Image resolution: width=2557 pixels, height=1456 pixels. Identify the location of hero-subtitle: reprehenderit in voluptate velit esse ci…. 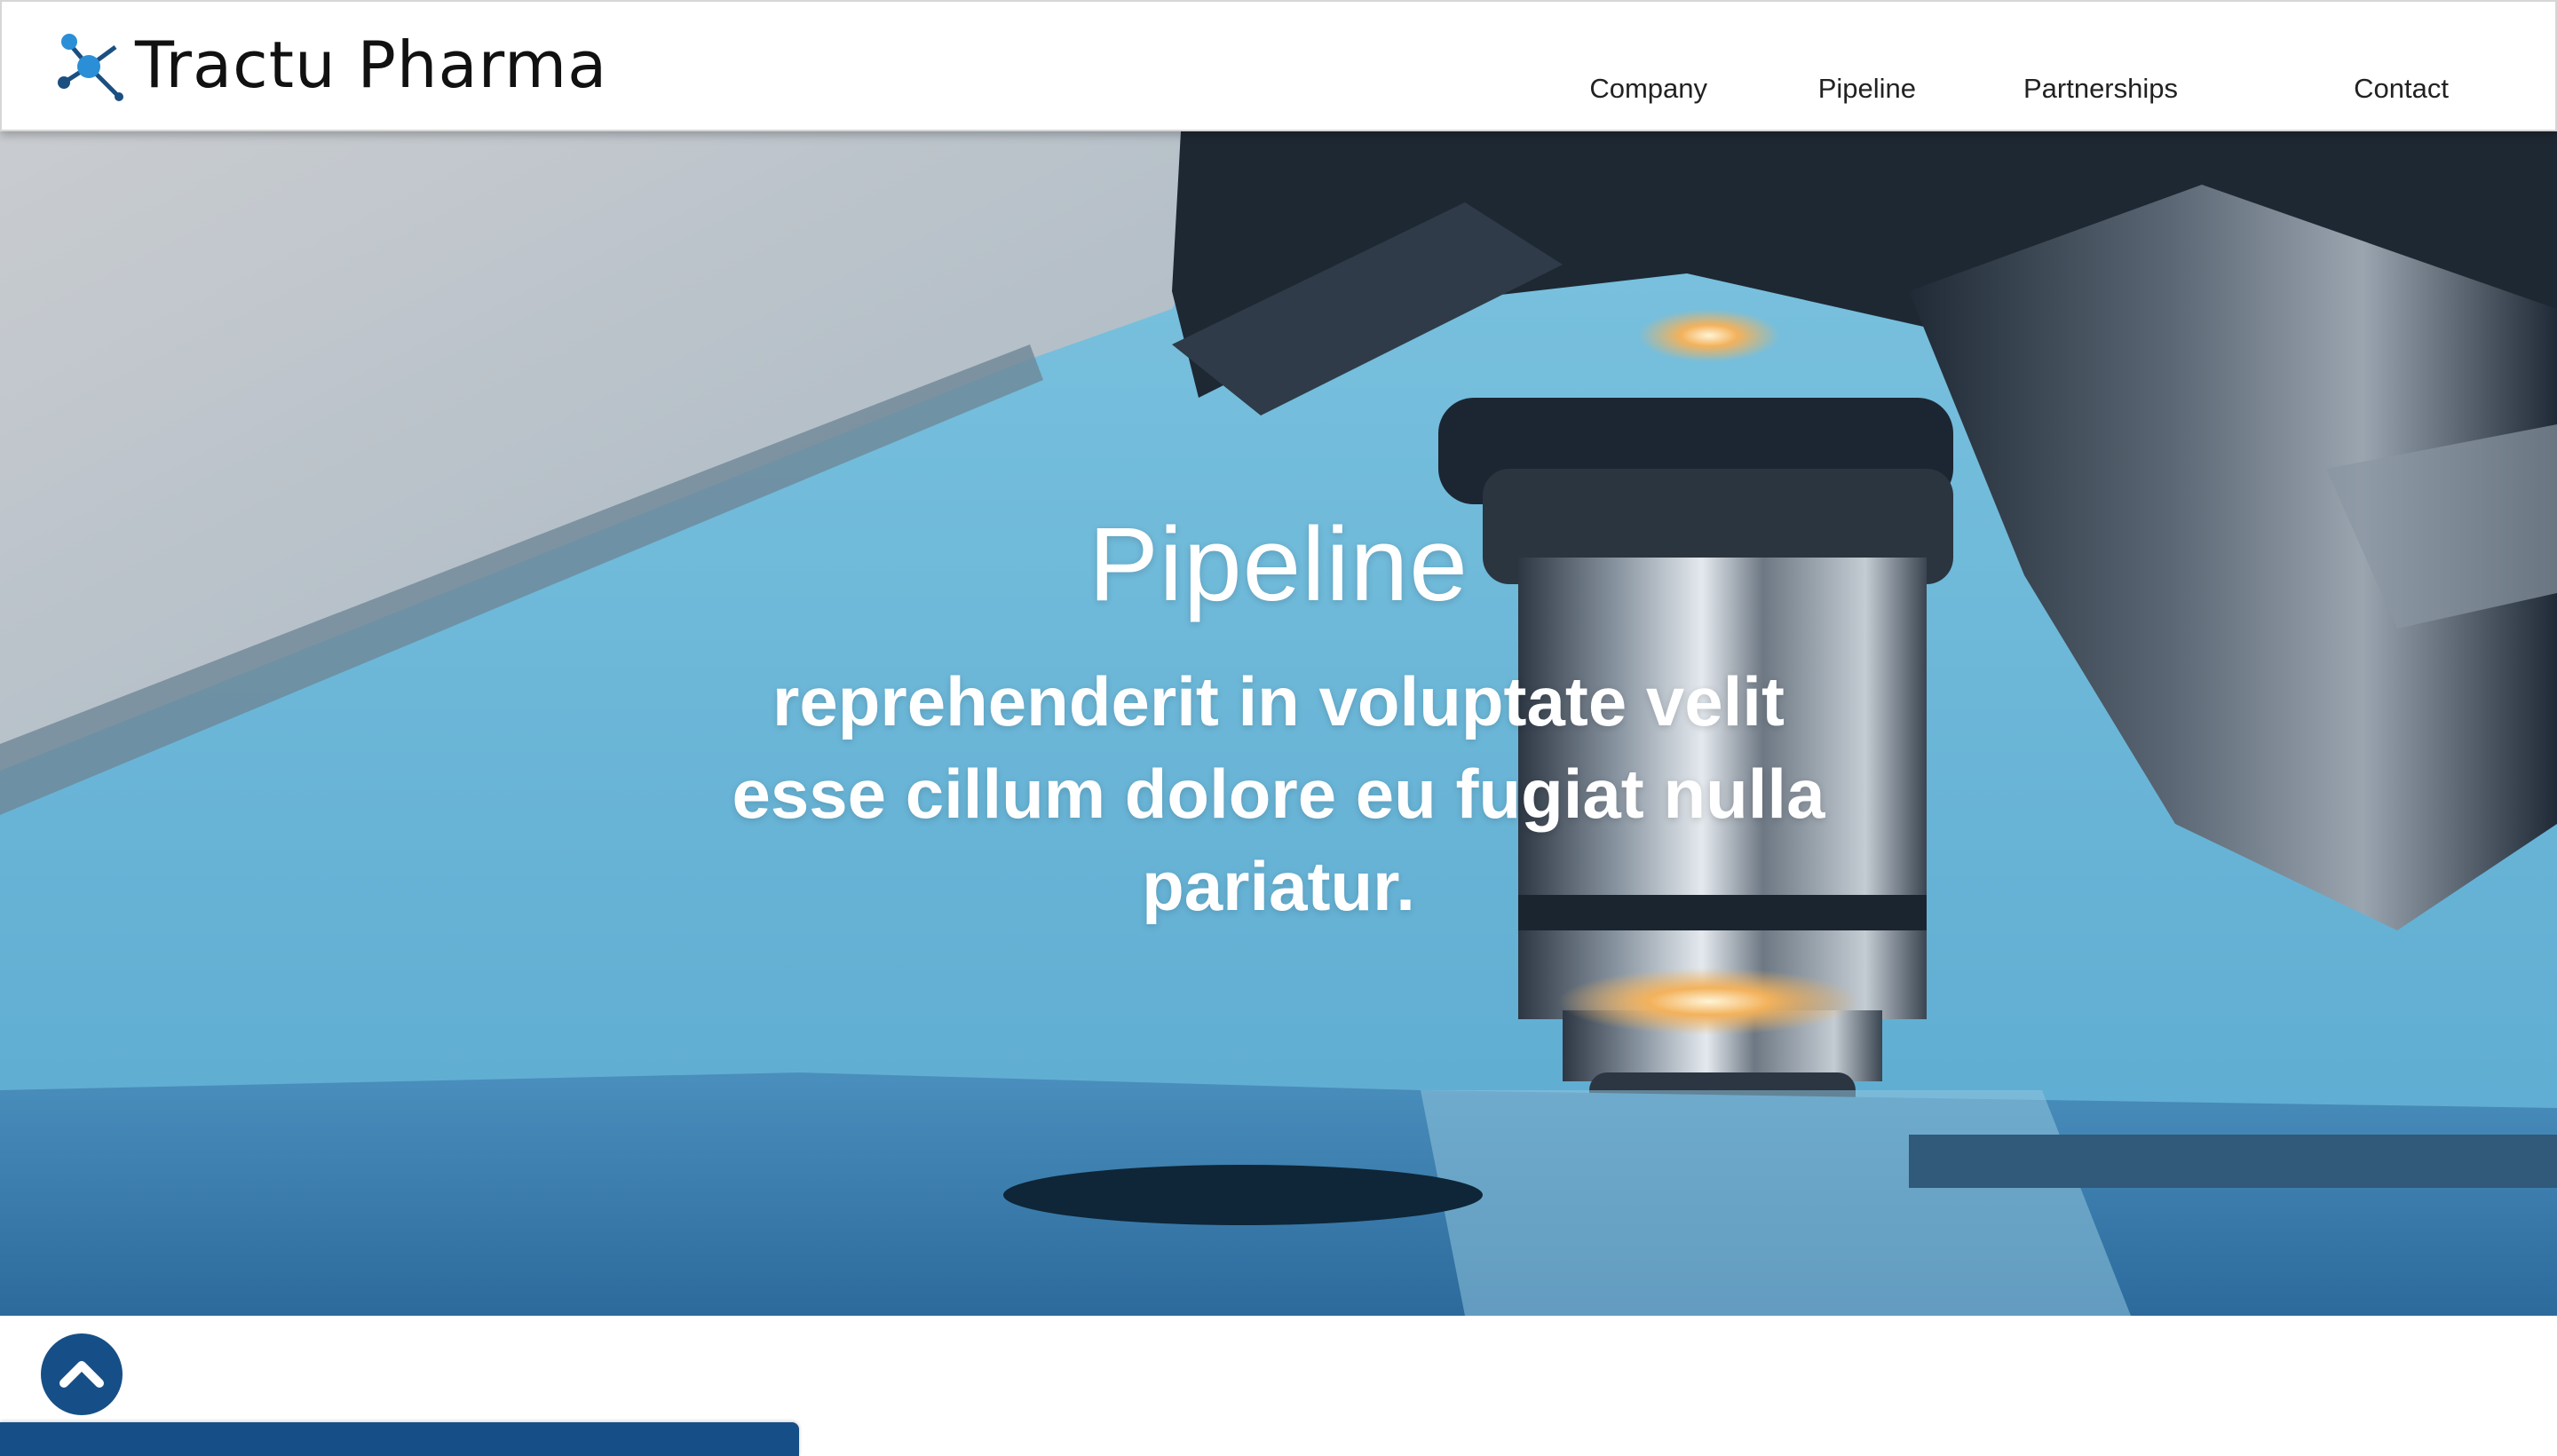
(1278, 793).